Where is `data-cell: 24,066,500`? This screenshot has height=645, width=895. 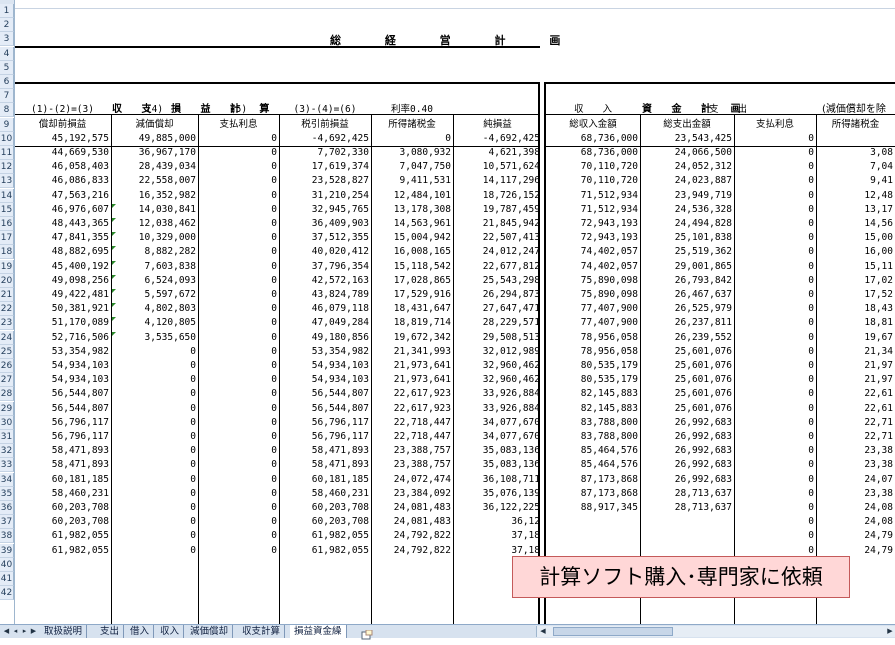
data-cell: 24,066,500 is located at coordinates (687, 153).